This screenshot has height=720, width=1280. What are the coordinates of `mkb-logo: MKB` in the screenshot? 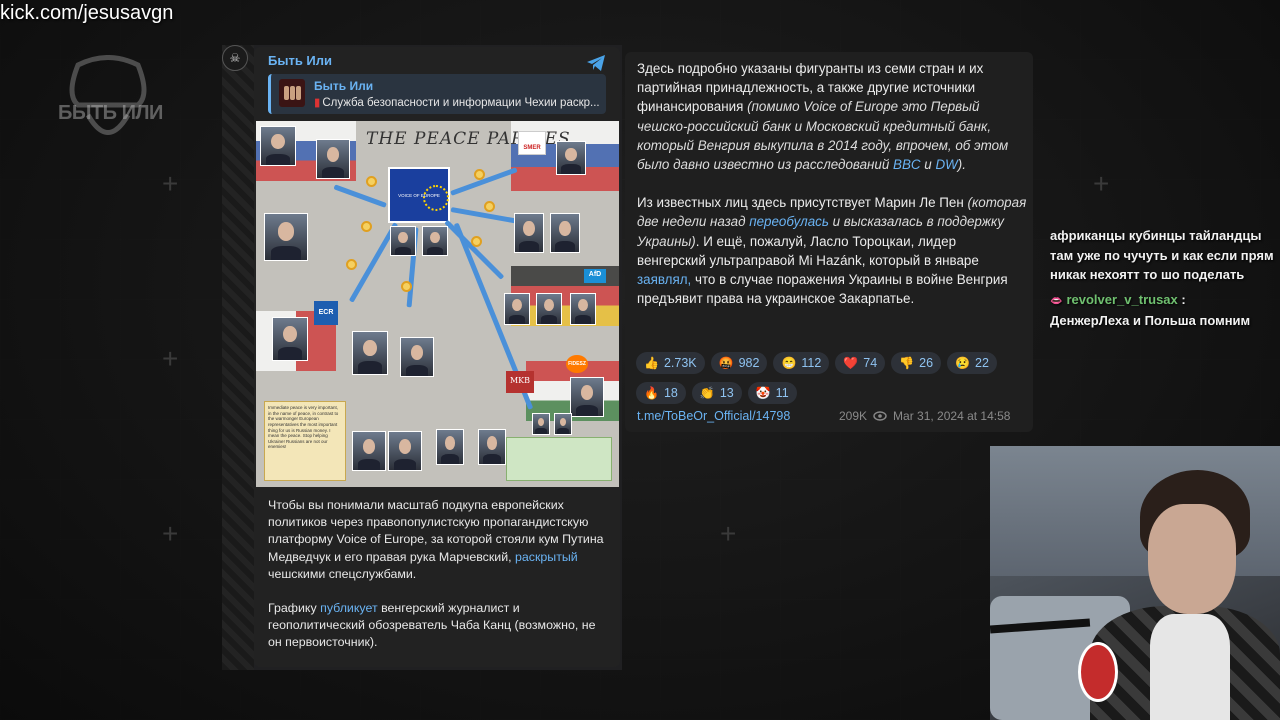 It's located at (520, 382).